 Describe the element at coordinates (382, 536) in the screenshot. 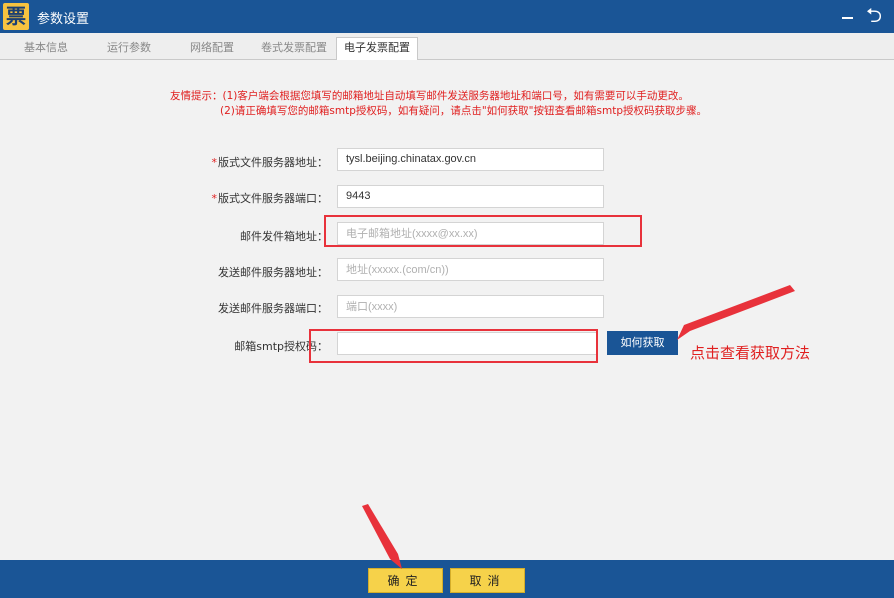

I see `arrow-to-confirm-button` at that location.